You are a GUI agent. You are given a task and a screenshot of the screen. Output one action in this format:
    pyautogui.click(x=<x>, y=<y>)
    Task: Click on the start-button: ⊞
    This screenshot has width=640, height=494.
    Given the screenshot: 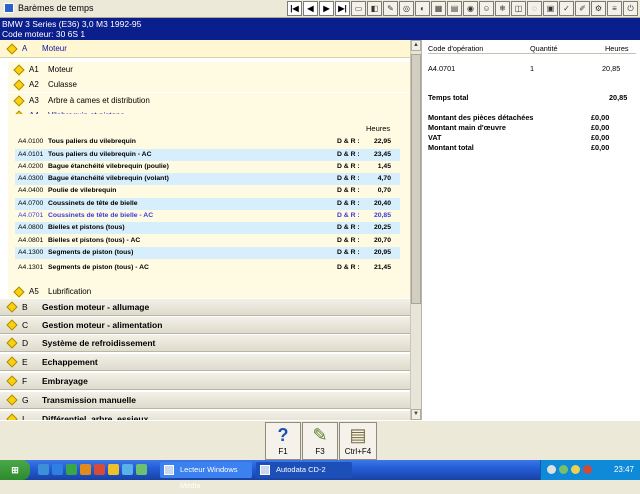 What is the action you would take?
    pyautogui.click(x=15, y=470)
    